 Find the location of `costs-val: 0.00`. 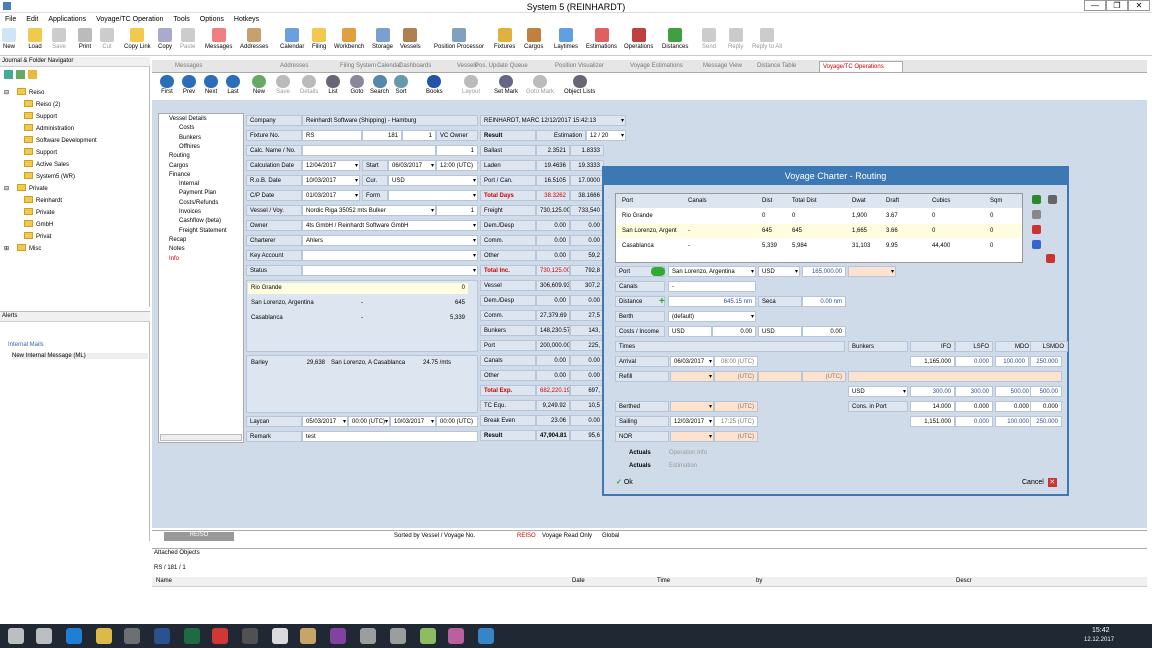

costs-val: 0.00 is located at coordinates (734, 331).